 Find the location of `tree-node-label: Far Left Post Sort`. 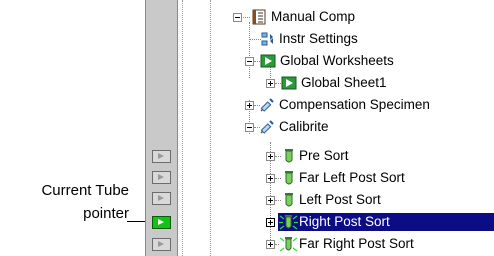

tree-node-label: Far Left Post Sort is located at coordinates (352, 177).